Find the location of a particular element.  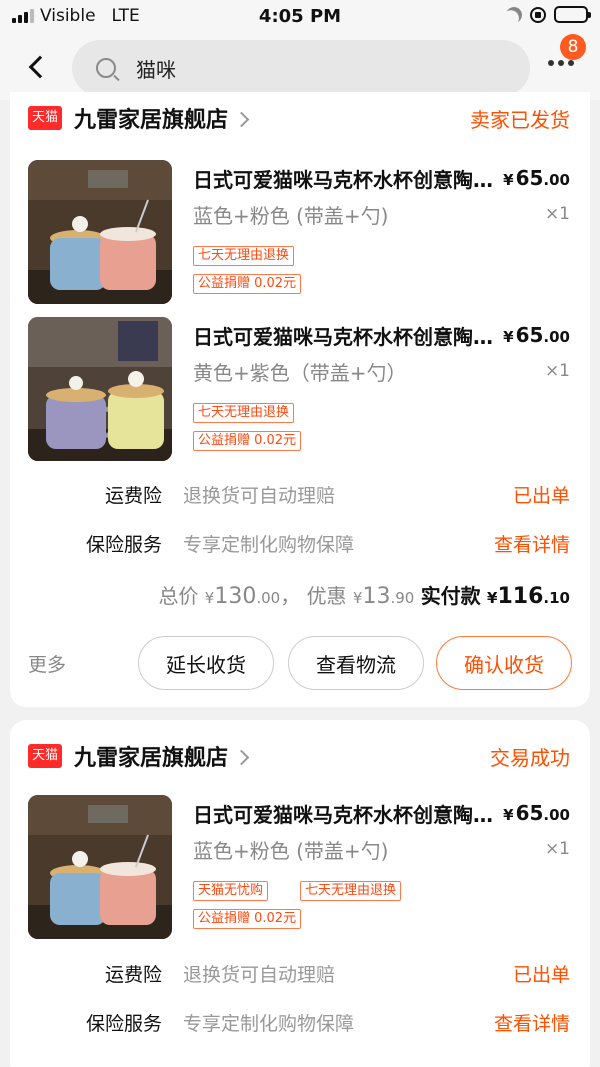

search-query: 猫咪 is located at coordinates (156, 69).